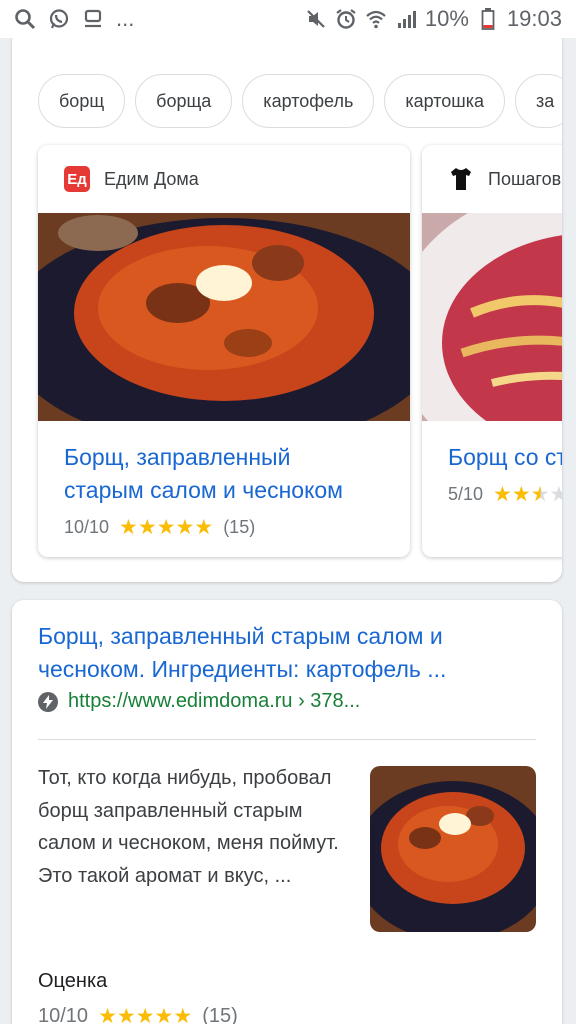 This screenshot has width=576, height=1024. What do you see at coordinates (203, 490) in the screenshot?
I see `recipe-title-line2: старым салом и чесноком` at bounding box center [203, 490].